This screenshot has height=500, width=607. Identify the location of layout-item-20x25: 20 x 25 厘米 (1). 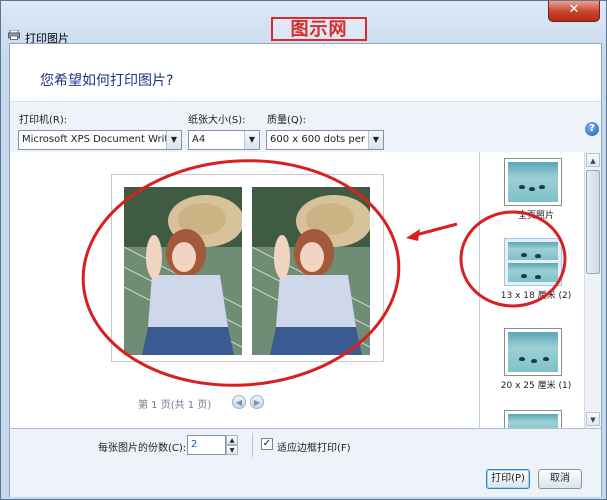
(536, 360).